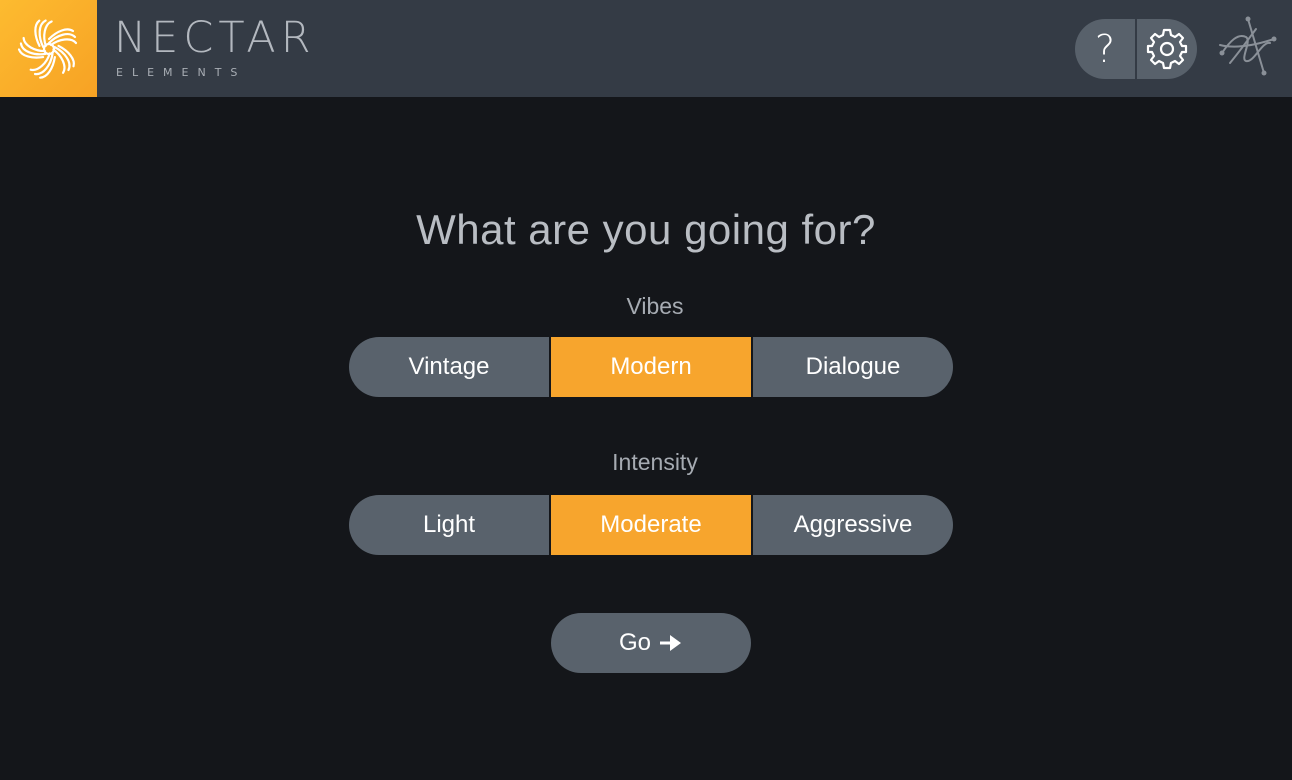 The image size is (1292, 780). What do you see at coordinates (48, 48) in the screenshot?
I see `nectar-logo-icon` at bounding box center [48, 48].